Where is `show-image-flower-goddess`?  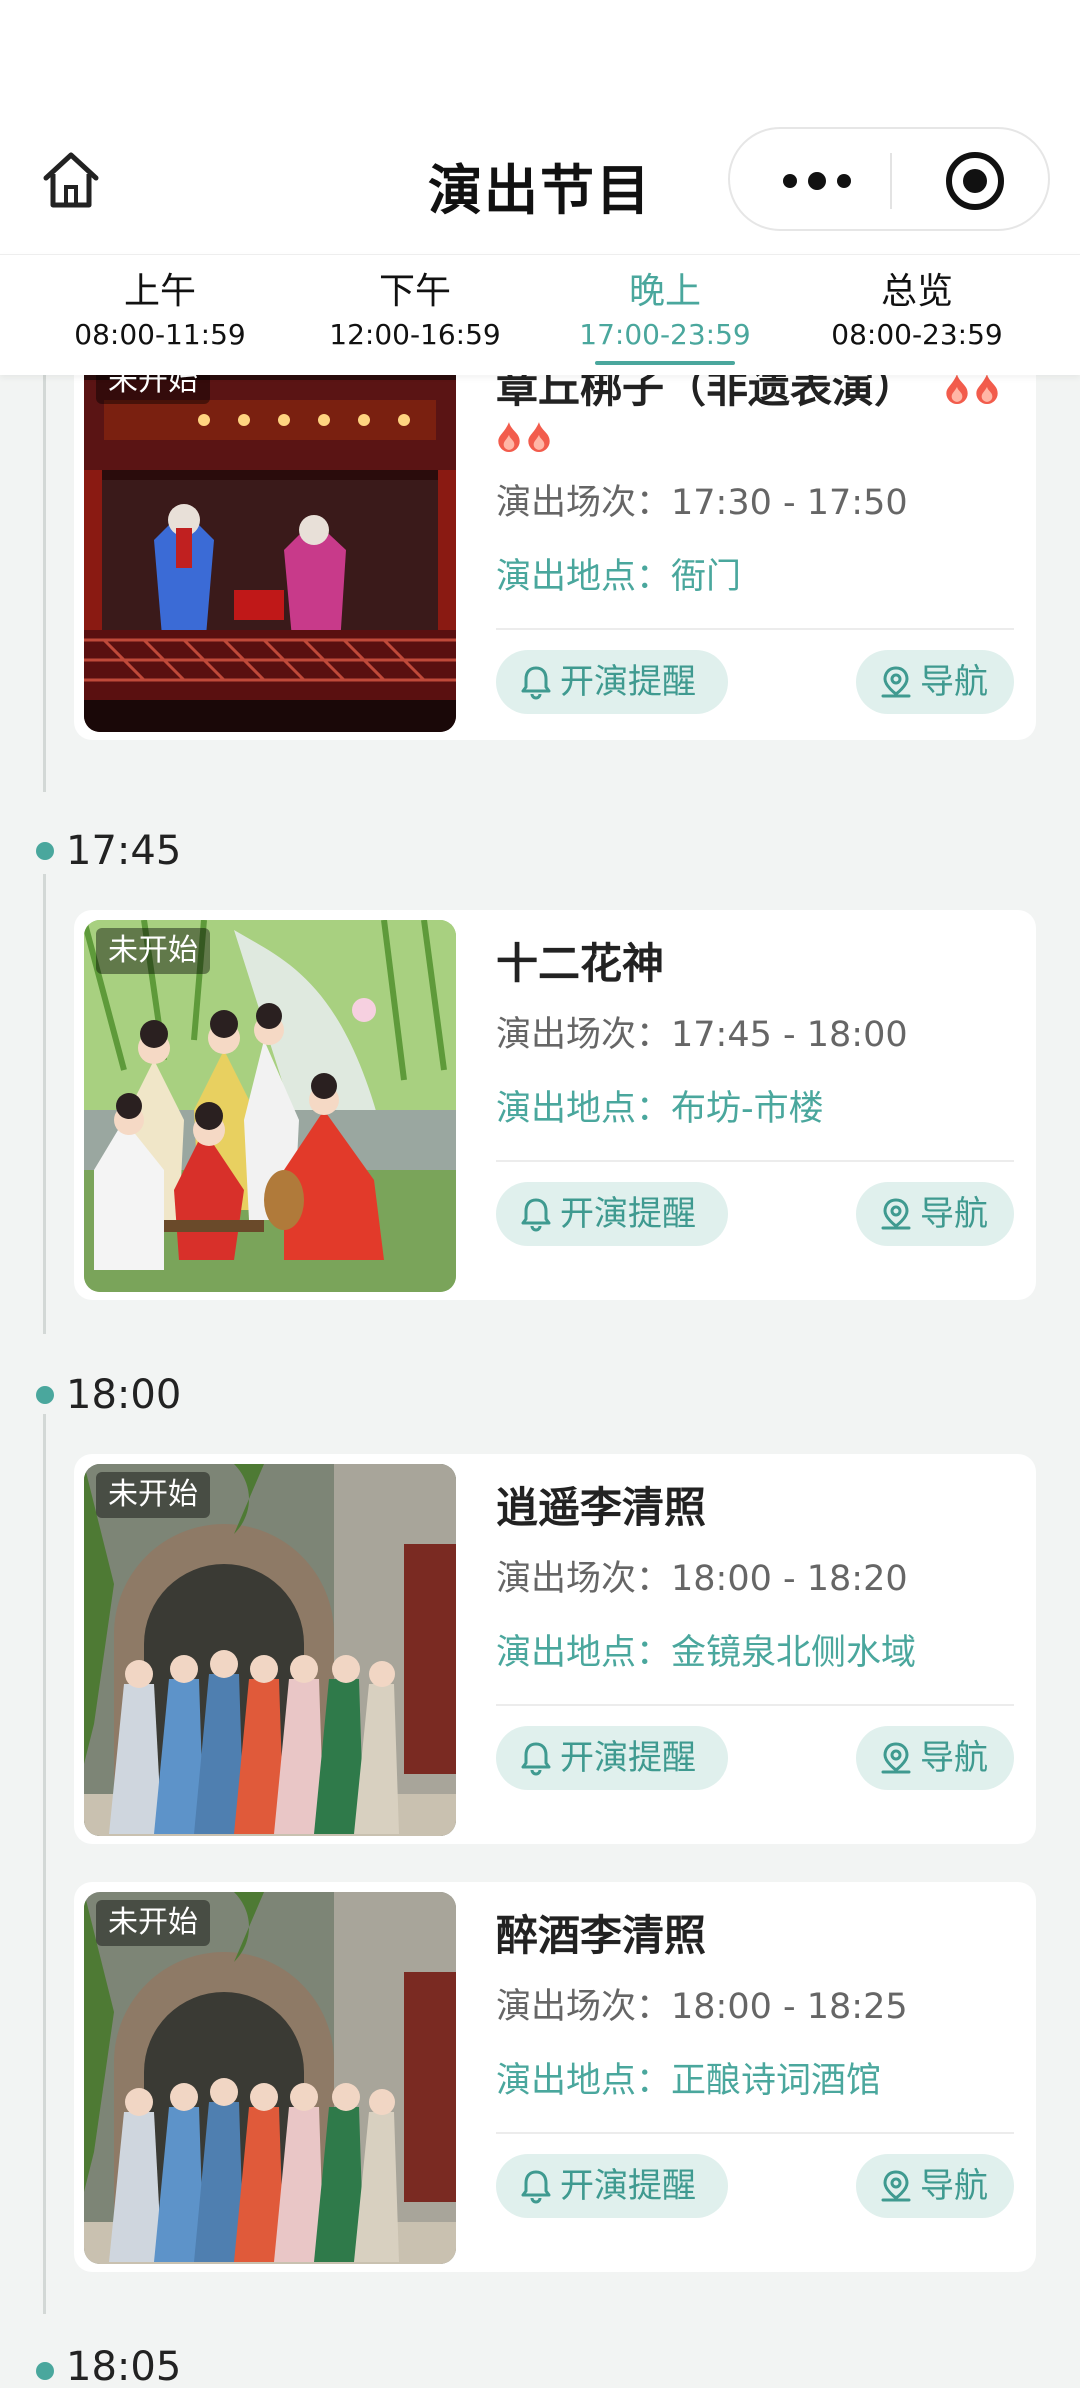
show-image-flower-goddess is located at coordinates (270, 1106).